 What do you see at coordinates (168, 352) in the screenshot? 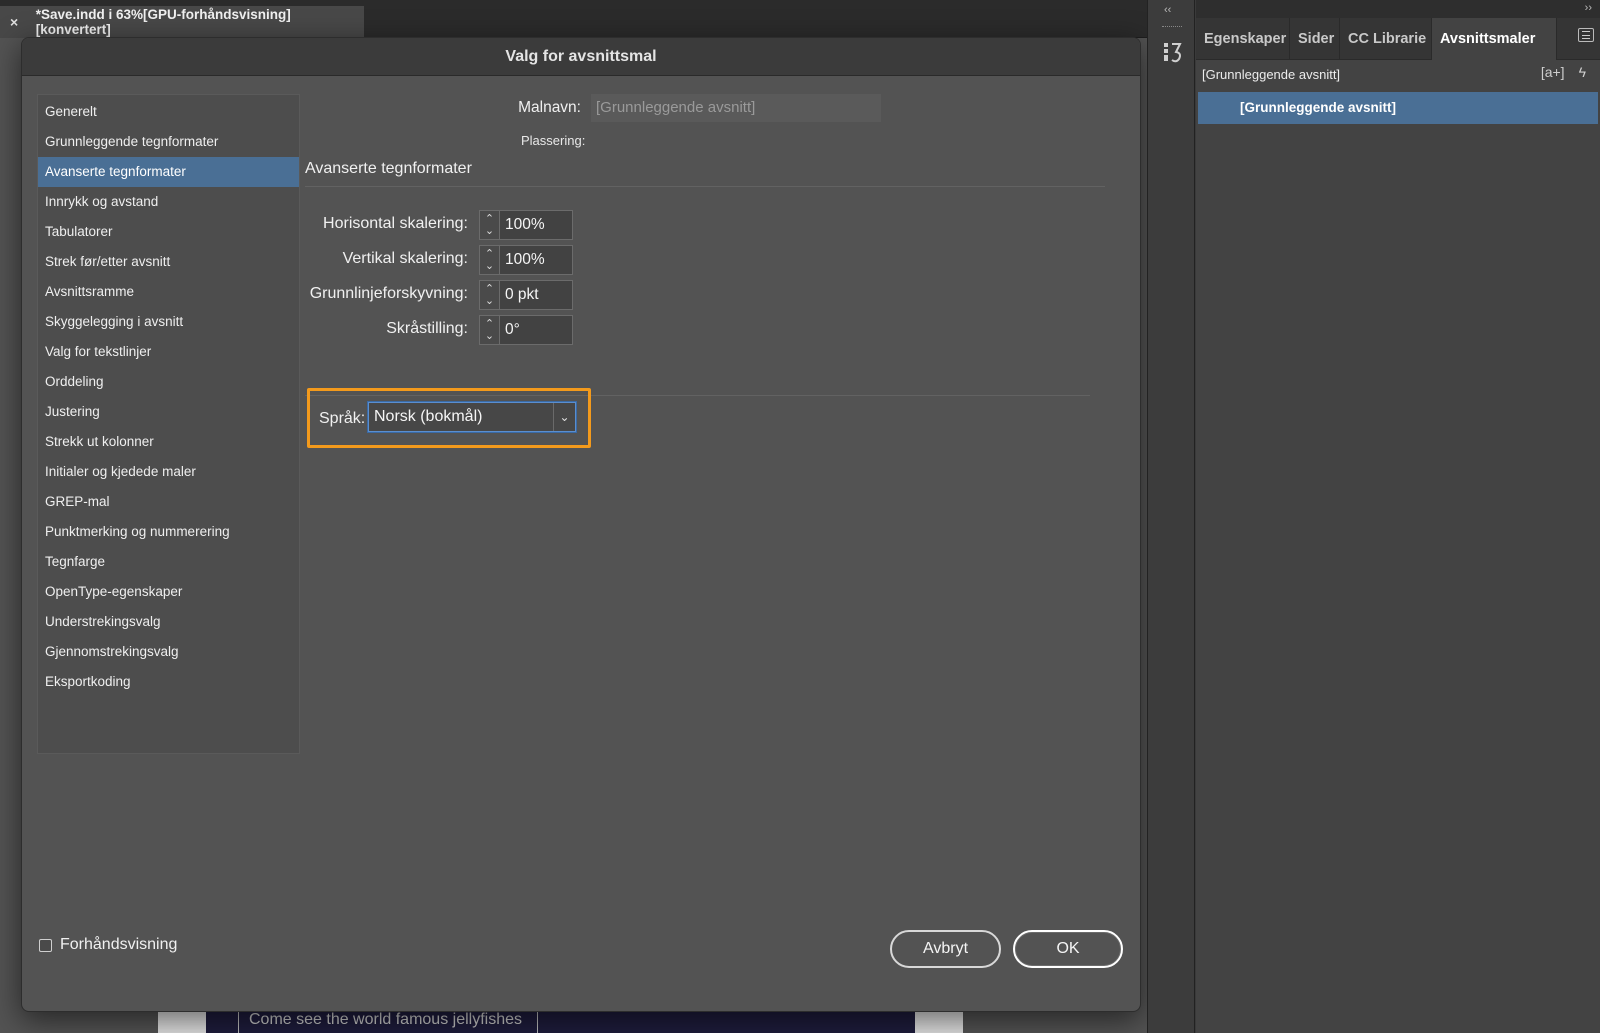
I see `category-item: Valg for tekstlinjer` at bounding box center [168, 352].